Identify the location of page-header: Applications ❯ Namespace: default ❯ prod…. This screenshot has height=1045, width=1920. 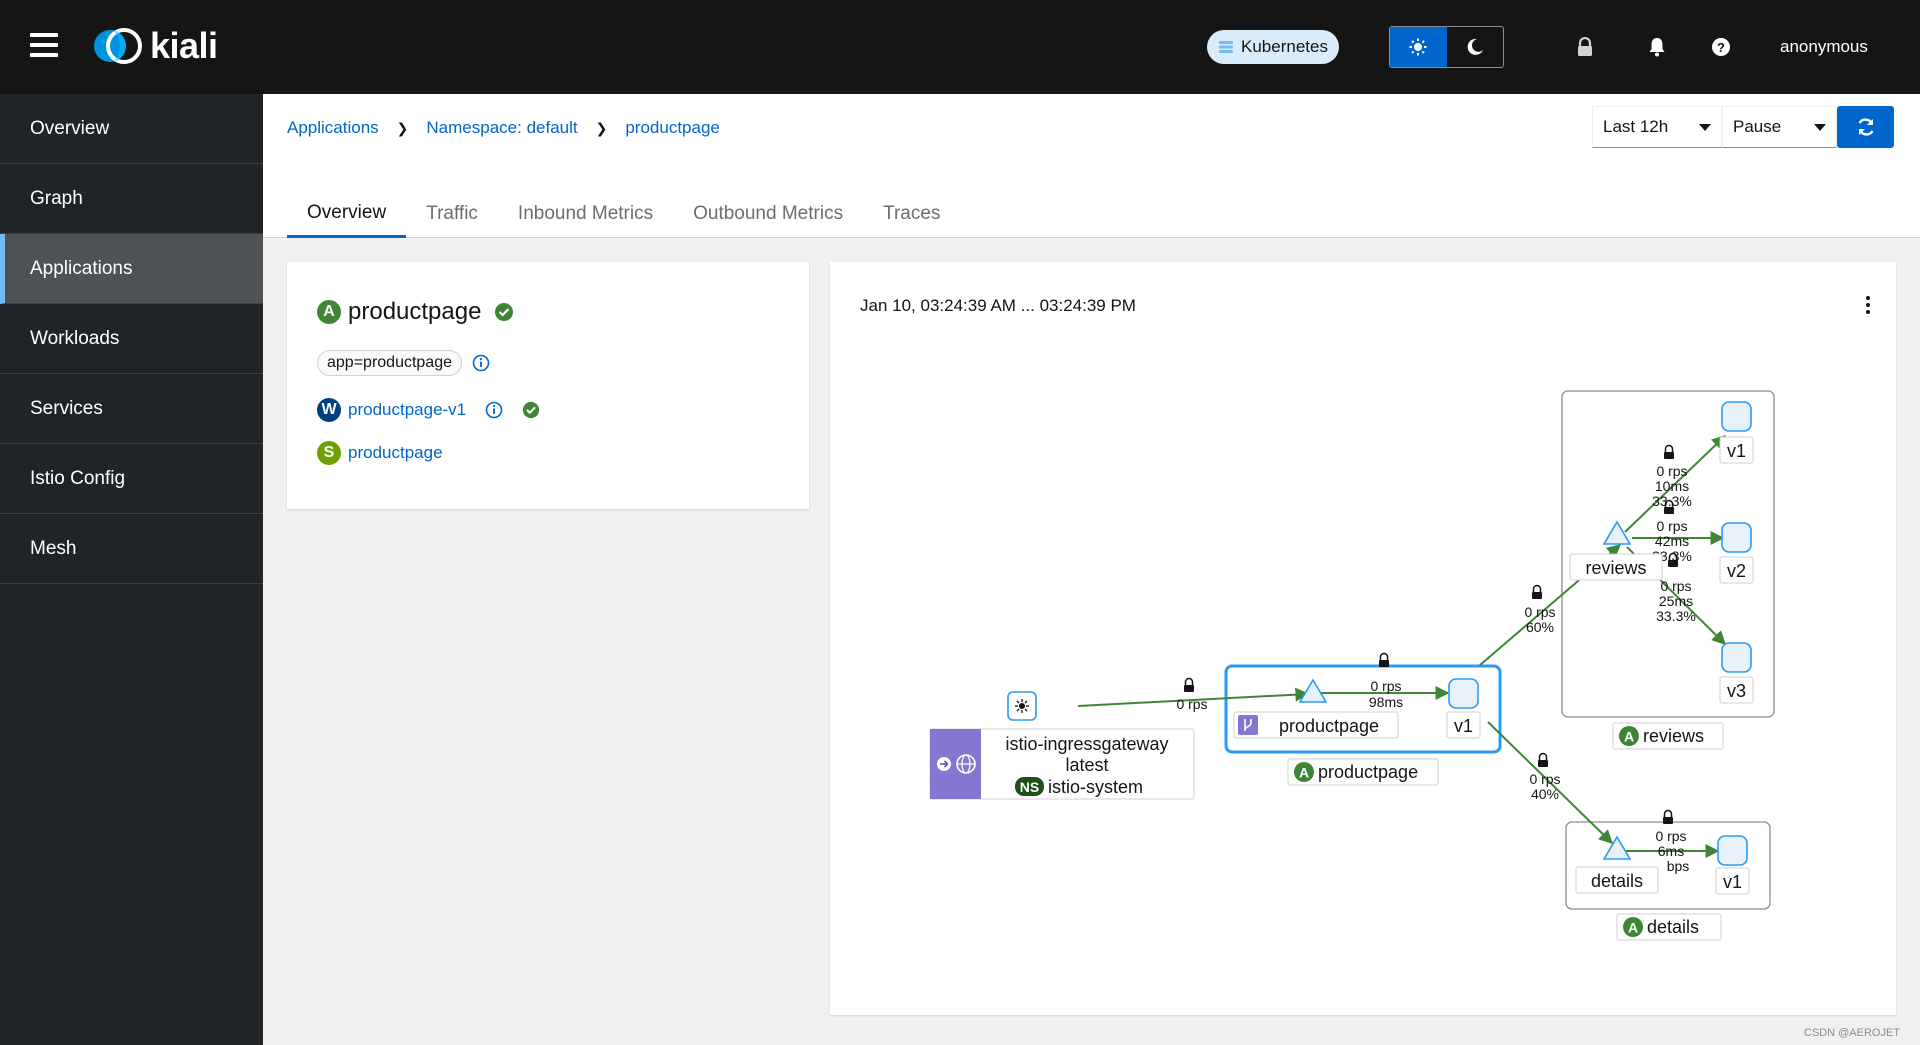
(1091, 166).